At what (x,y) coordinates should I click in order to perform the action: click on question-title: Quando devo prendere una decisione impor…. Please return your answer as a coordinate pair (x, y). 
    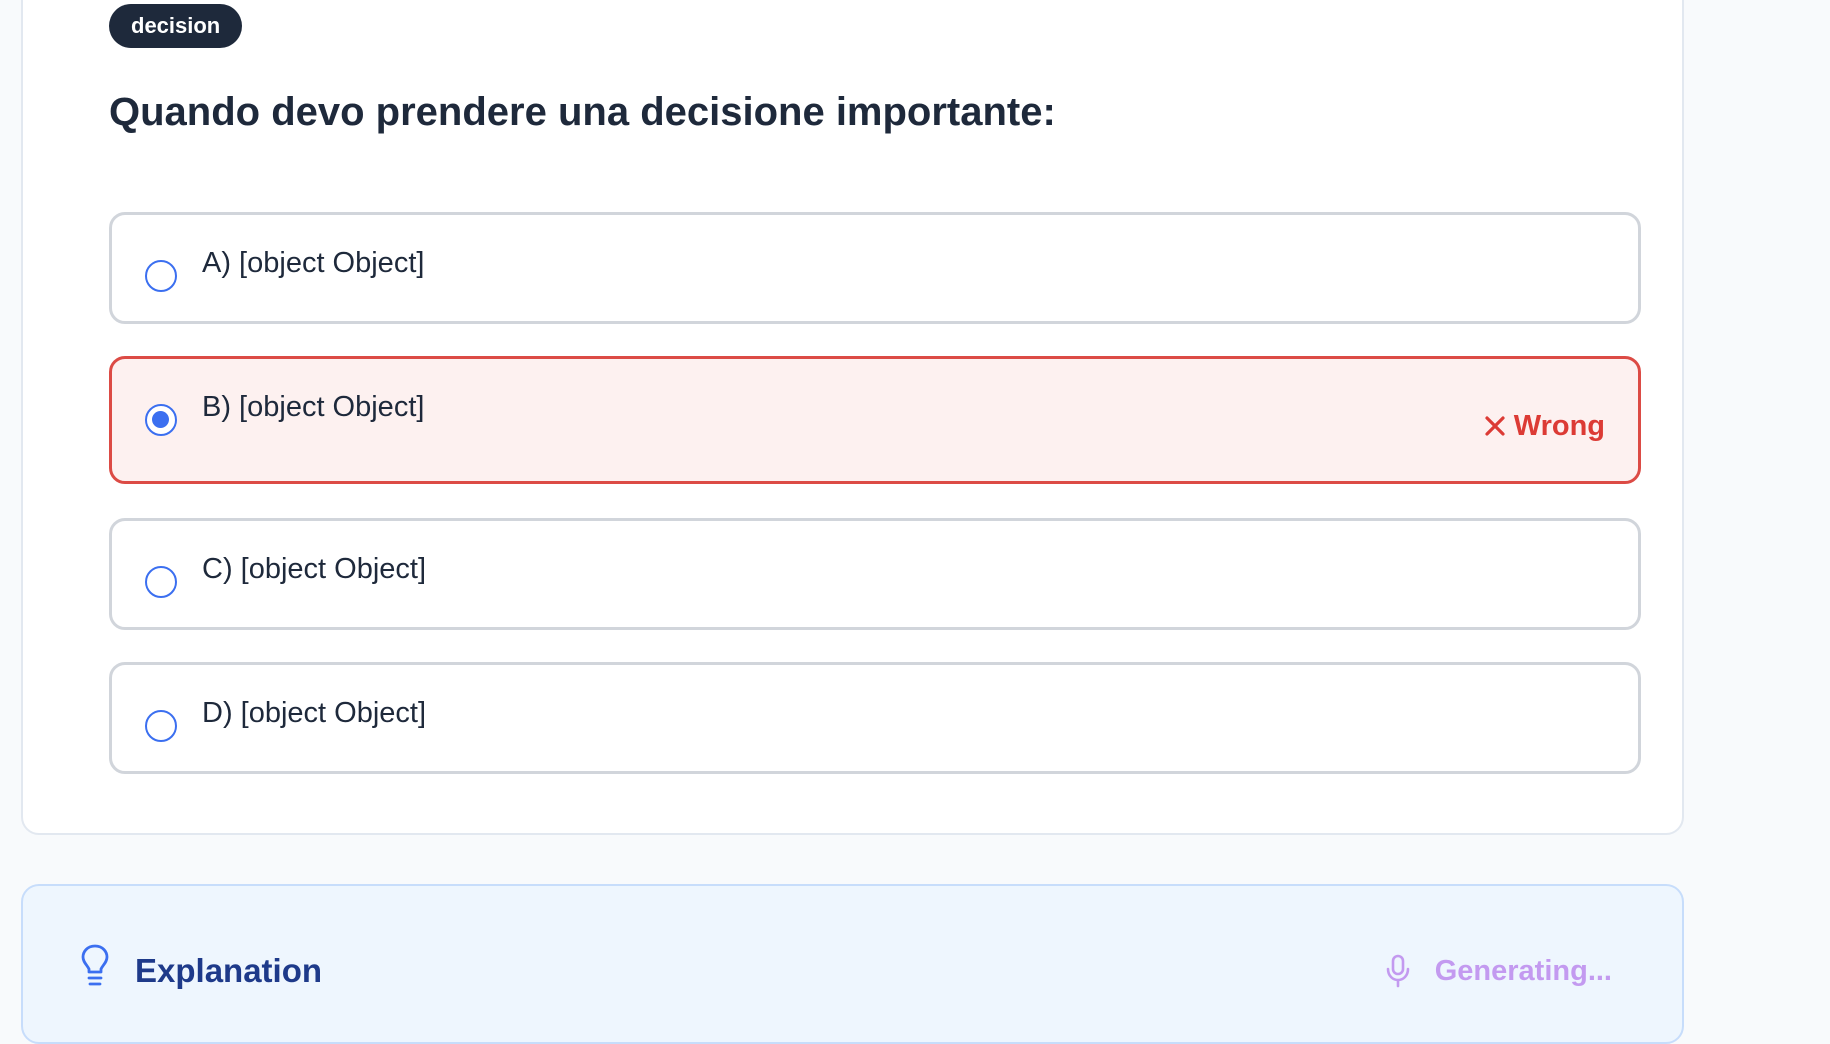
    Looking at the image, I should click on (582, 112).